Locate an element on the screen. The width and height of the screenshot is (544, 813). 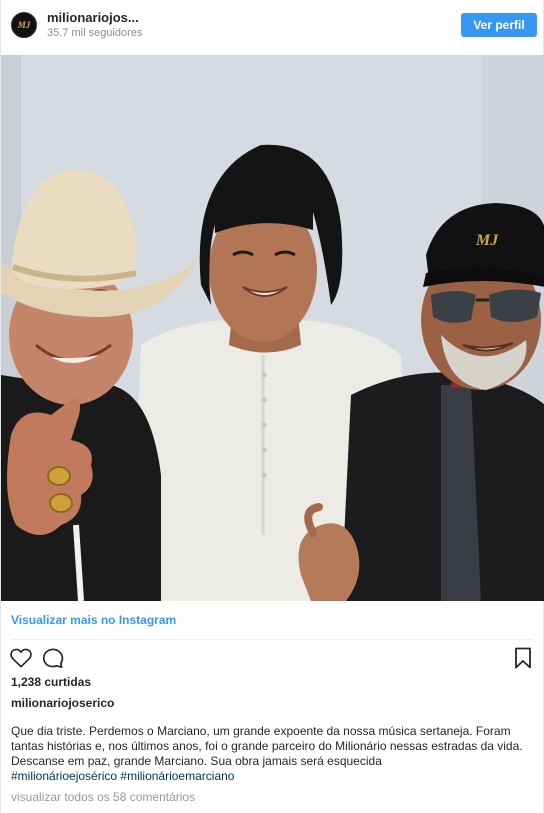
view-profile-button: Ver perfil is located at coordinates (499, 25).